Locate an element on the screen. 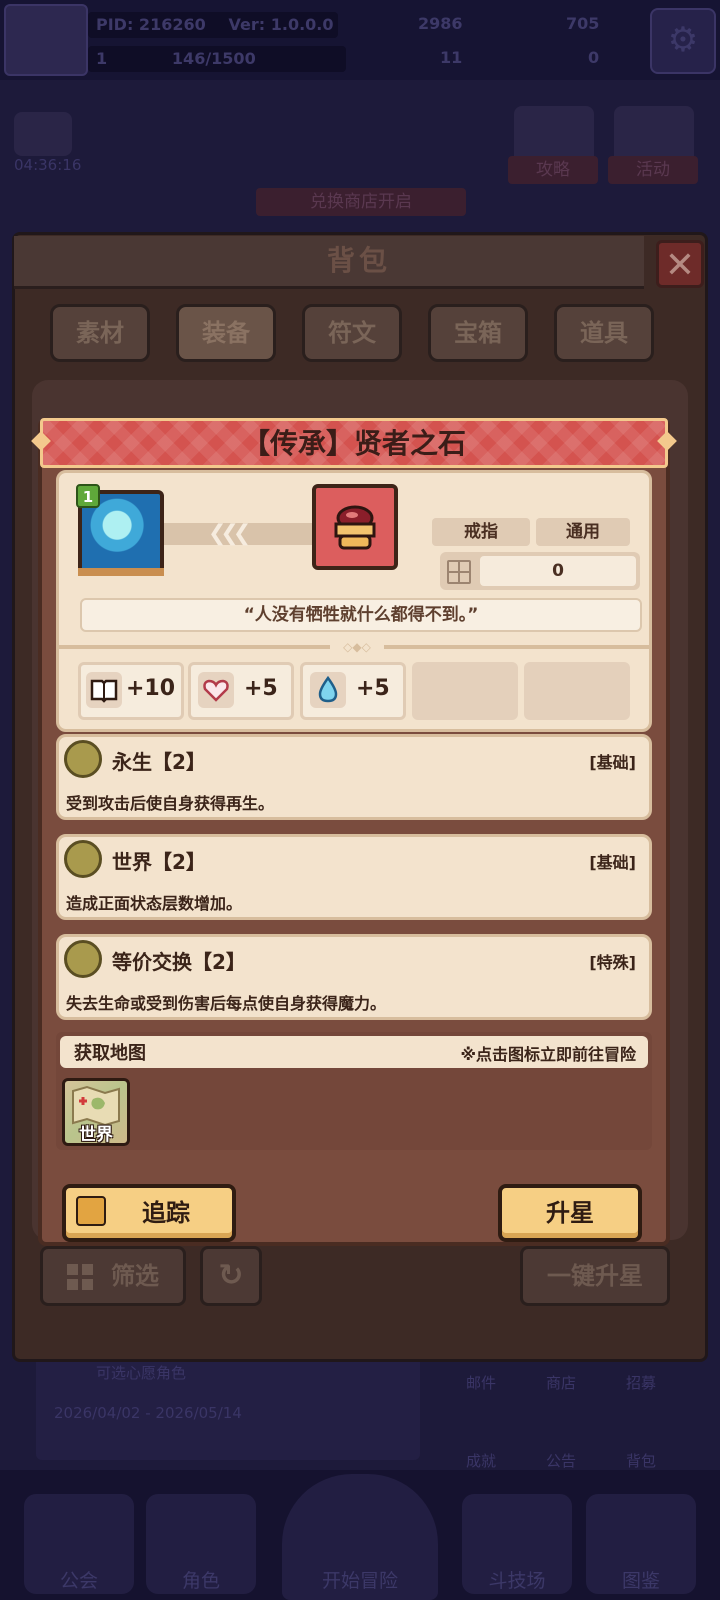 Image resolution: width=720 pixels, height=1600 pixels. effect-type-3: [特殊] is located at coordinates (612, 962).